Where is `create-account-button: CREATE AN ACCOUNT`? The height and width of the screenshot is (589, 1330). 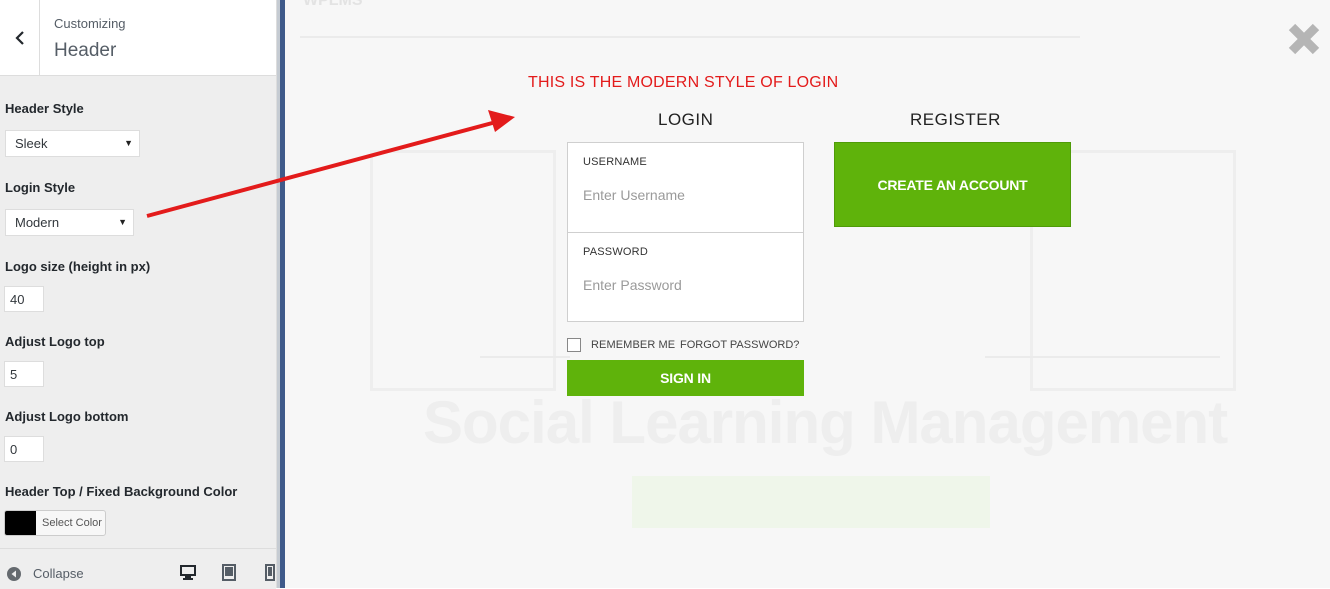
create-account-button: CREATE AN ACCOUNT is located at coordinates (952, 184).